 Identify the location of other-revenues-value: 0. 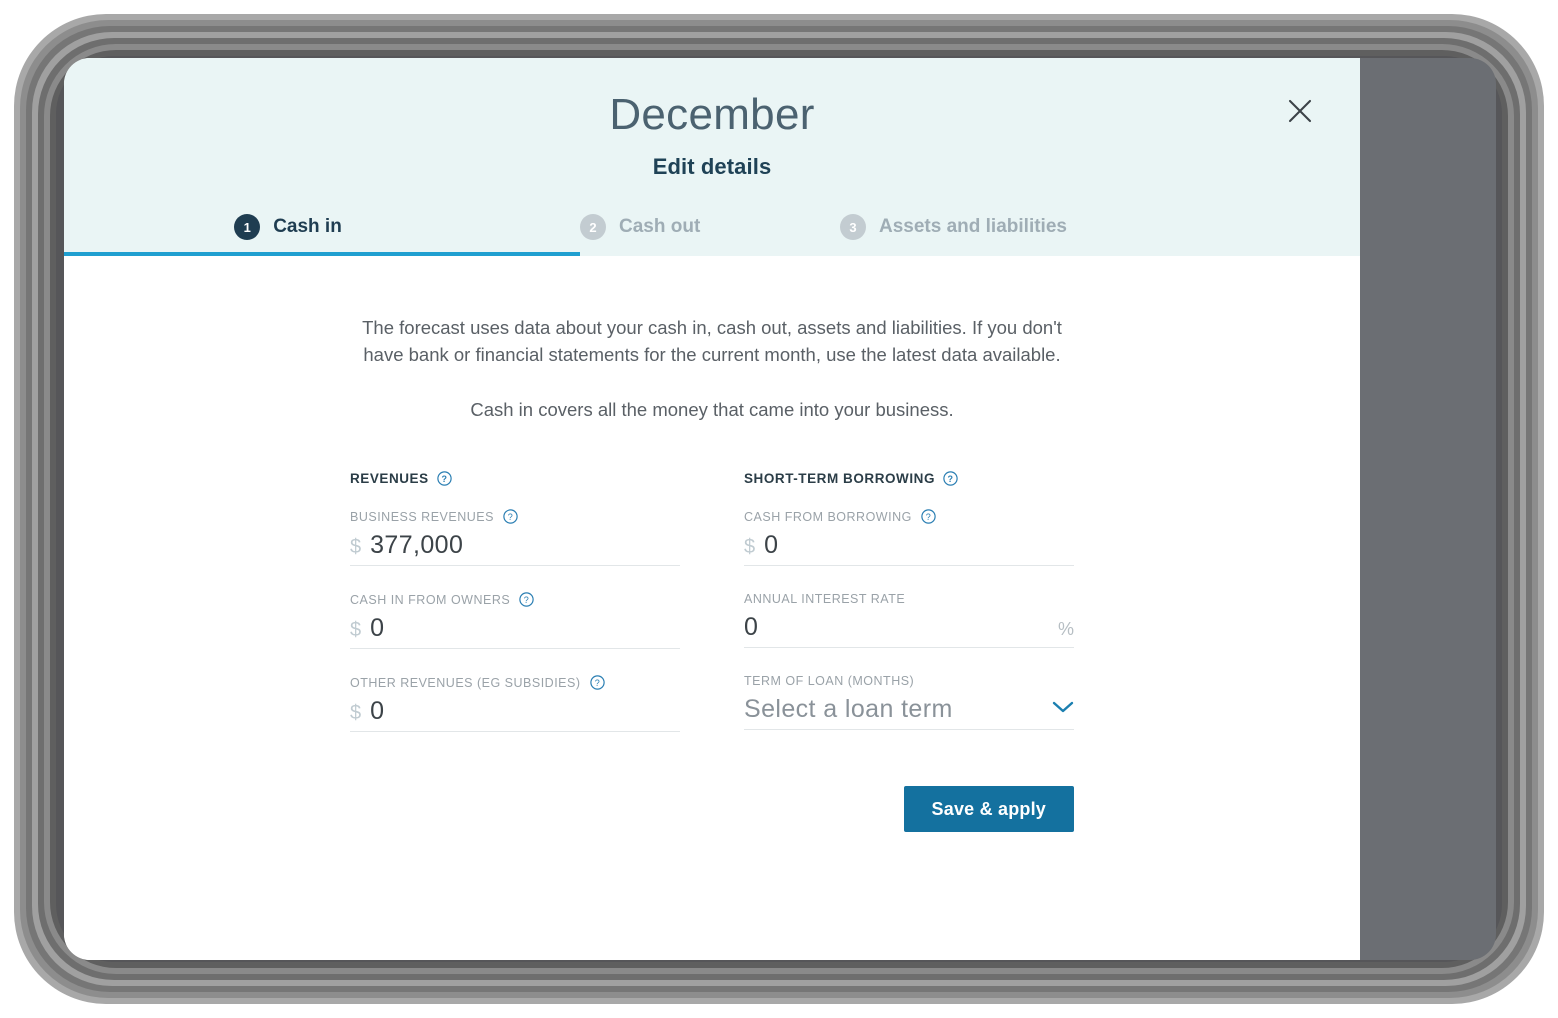
(377, 711).